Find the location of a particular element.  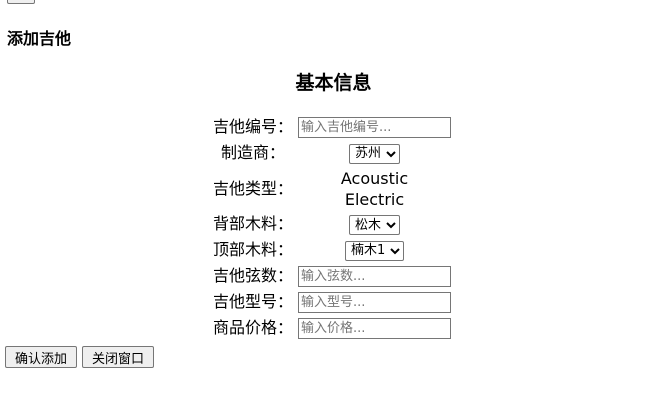

top-wood-cell: 楠木1 is located at coordinates (374, 250).